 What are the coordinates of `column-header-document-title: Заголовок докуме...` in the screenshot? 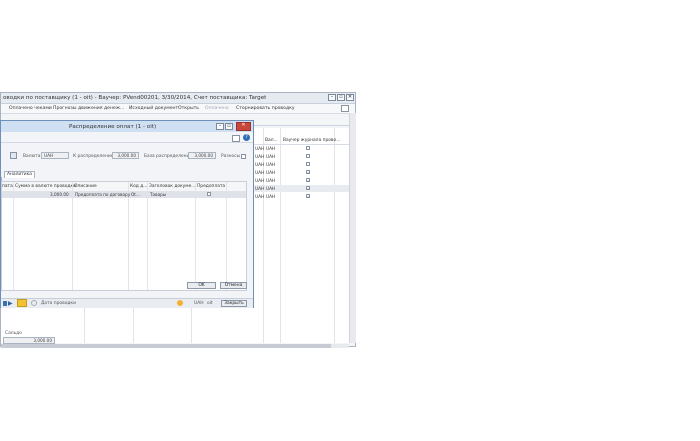 It's located at (172, 186).